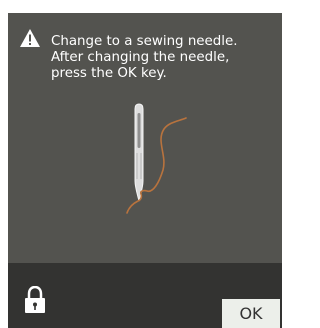 Image resolution: width=320 pixels, height=328 pixels. Describe the element at coordinates (35, 300) in the screenshot. I see `lock-icon` at that location.